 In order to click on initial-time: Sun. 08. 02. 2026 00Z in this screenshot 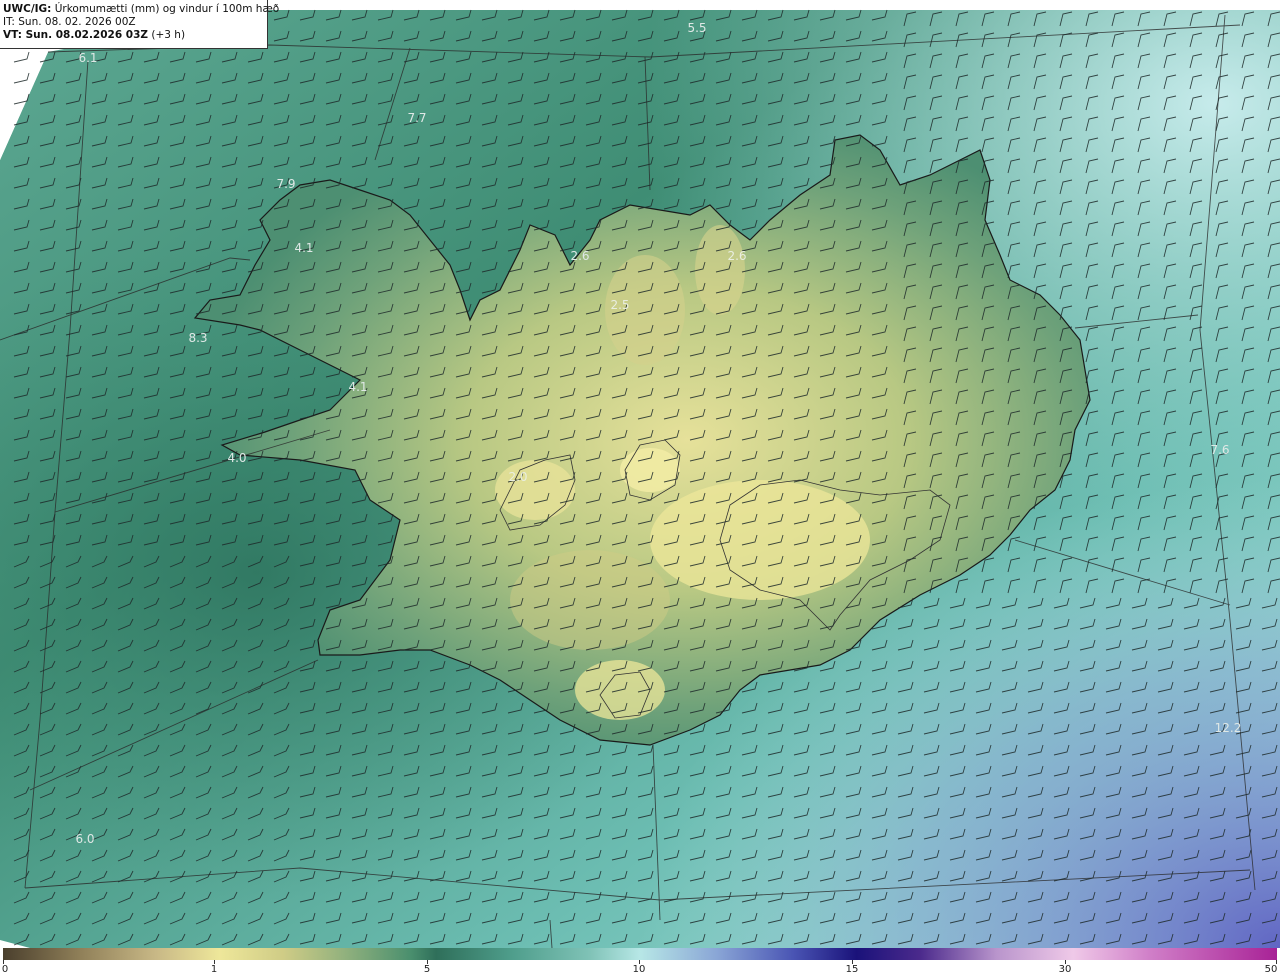, I will do `click(77, 22)`.